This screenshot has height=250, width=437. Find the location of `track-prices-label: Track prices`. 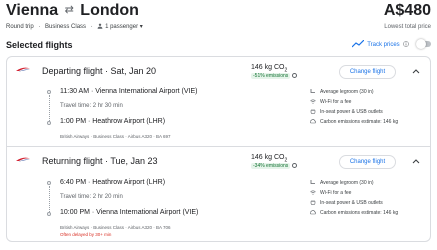

track-prices-label: Track prices is located at coordinates (383, 45).